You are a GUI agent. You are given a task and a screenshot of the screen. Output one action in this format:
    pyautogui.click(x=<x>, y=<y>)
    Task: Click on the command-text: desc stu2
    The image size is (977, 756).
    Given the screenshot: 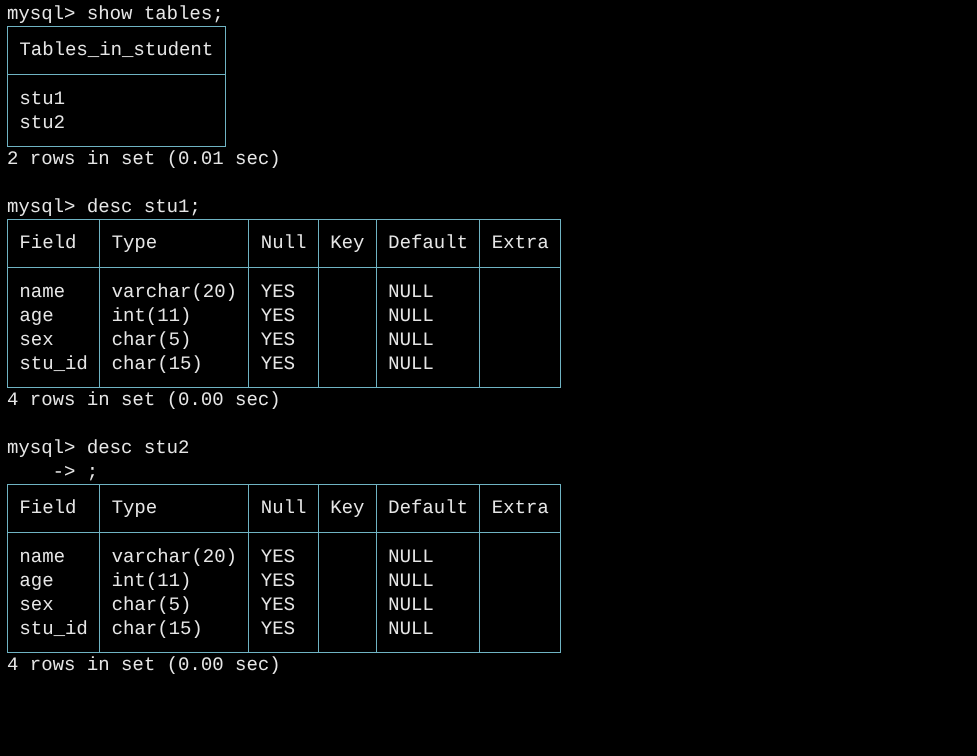 What is the action you would take?
    pyautogui.click(x=138, y=448)
    